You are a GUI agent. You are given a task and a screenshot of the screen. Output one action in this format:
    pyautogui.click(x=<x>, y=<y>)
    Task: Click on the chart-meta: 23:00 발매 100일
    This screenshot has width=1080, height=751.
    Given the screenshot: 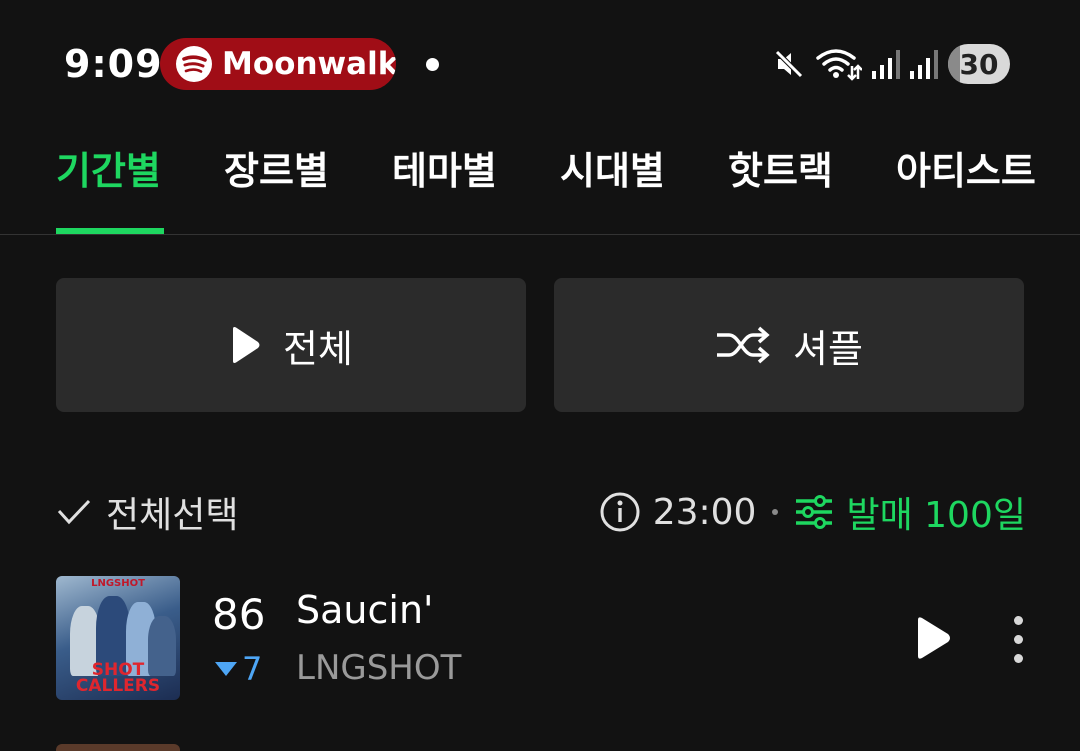 What is the action you would take?
    pyautogui.click(x=812, y=512)
    